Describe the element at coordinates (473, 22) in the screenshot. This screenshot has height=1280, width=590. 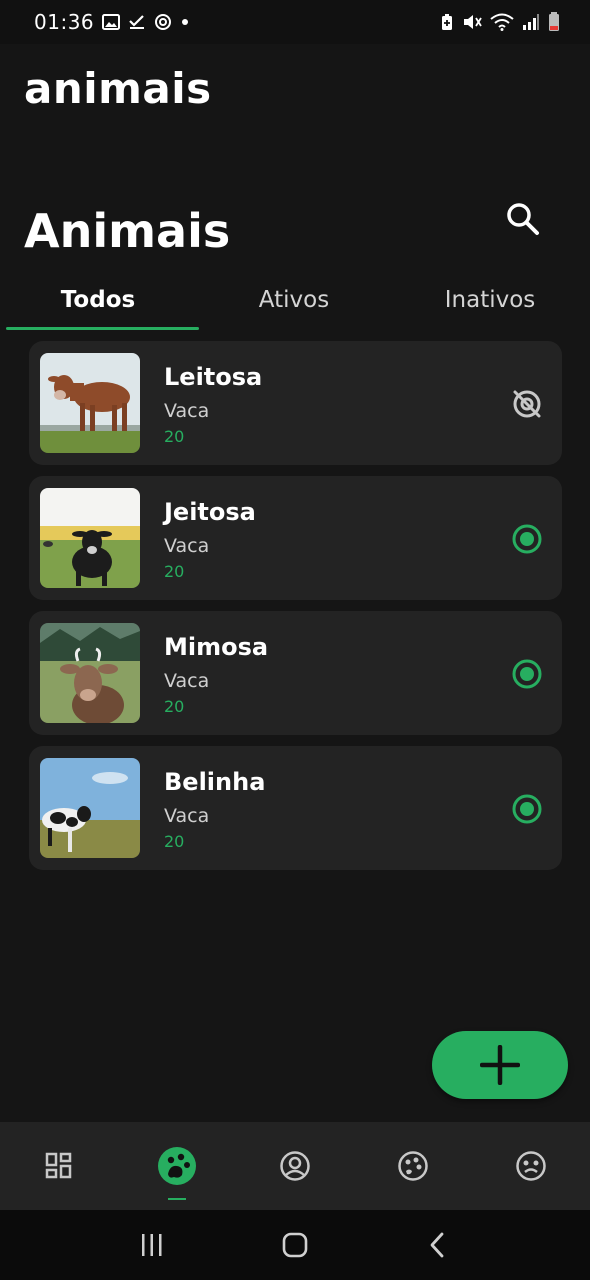
I see `mute-icon` at that location.